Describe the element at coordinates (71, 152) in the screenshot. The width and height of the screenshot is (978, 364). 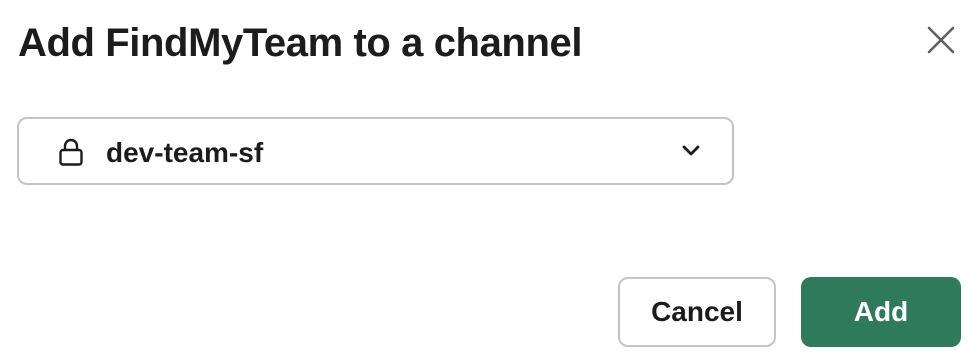
I see `lock-icon` at that location.